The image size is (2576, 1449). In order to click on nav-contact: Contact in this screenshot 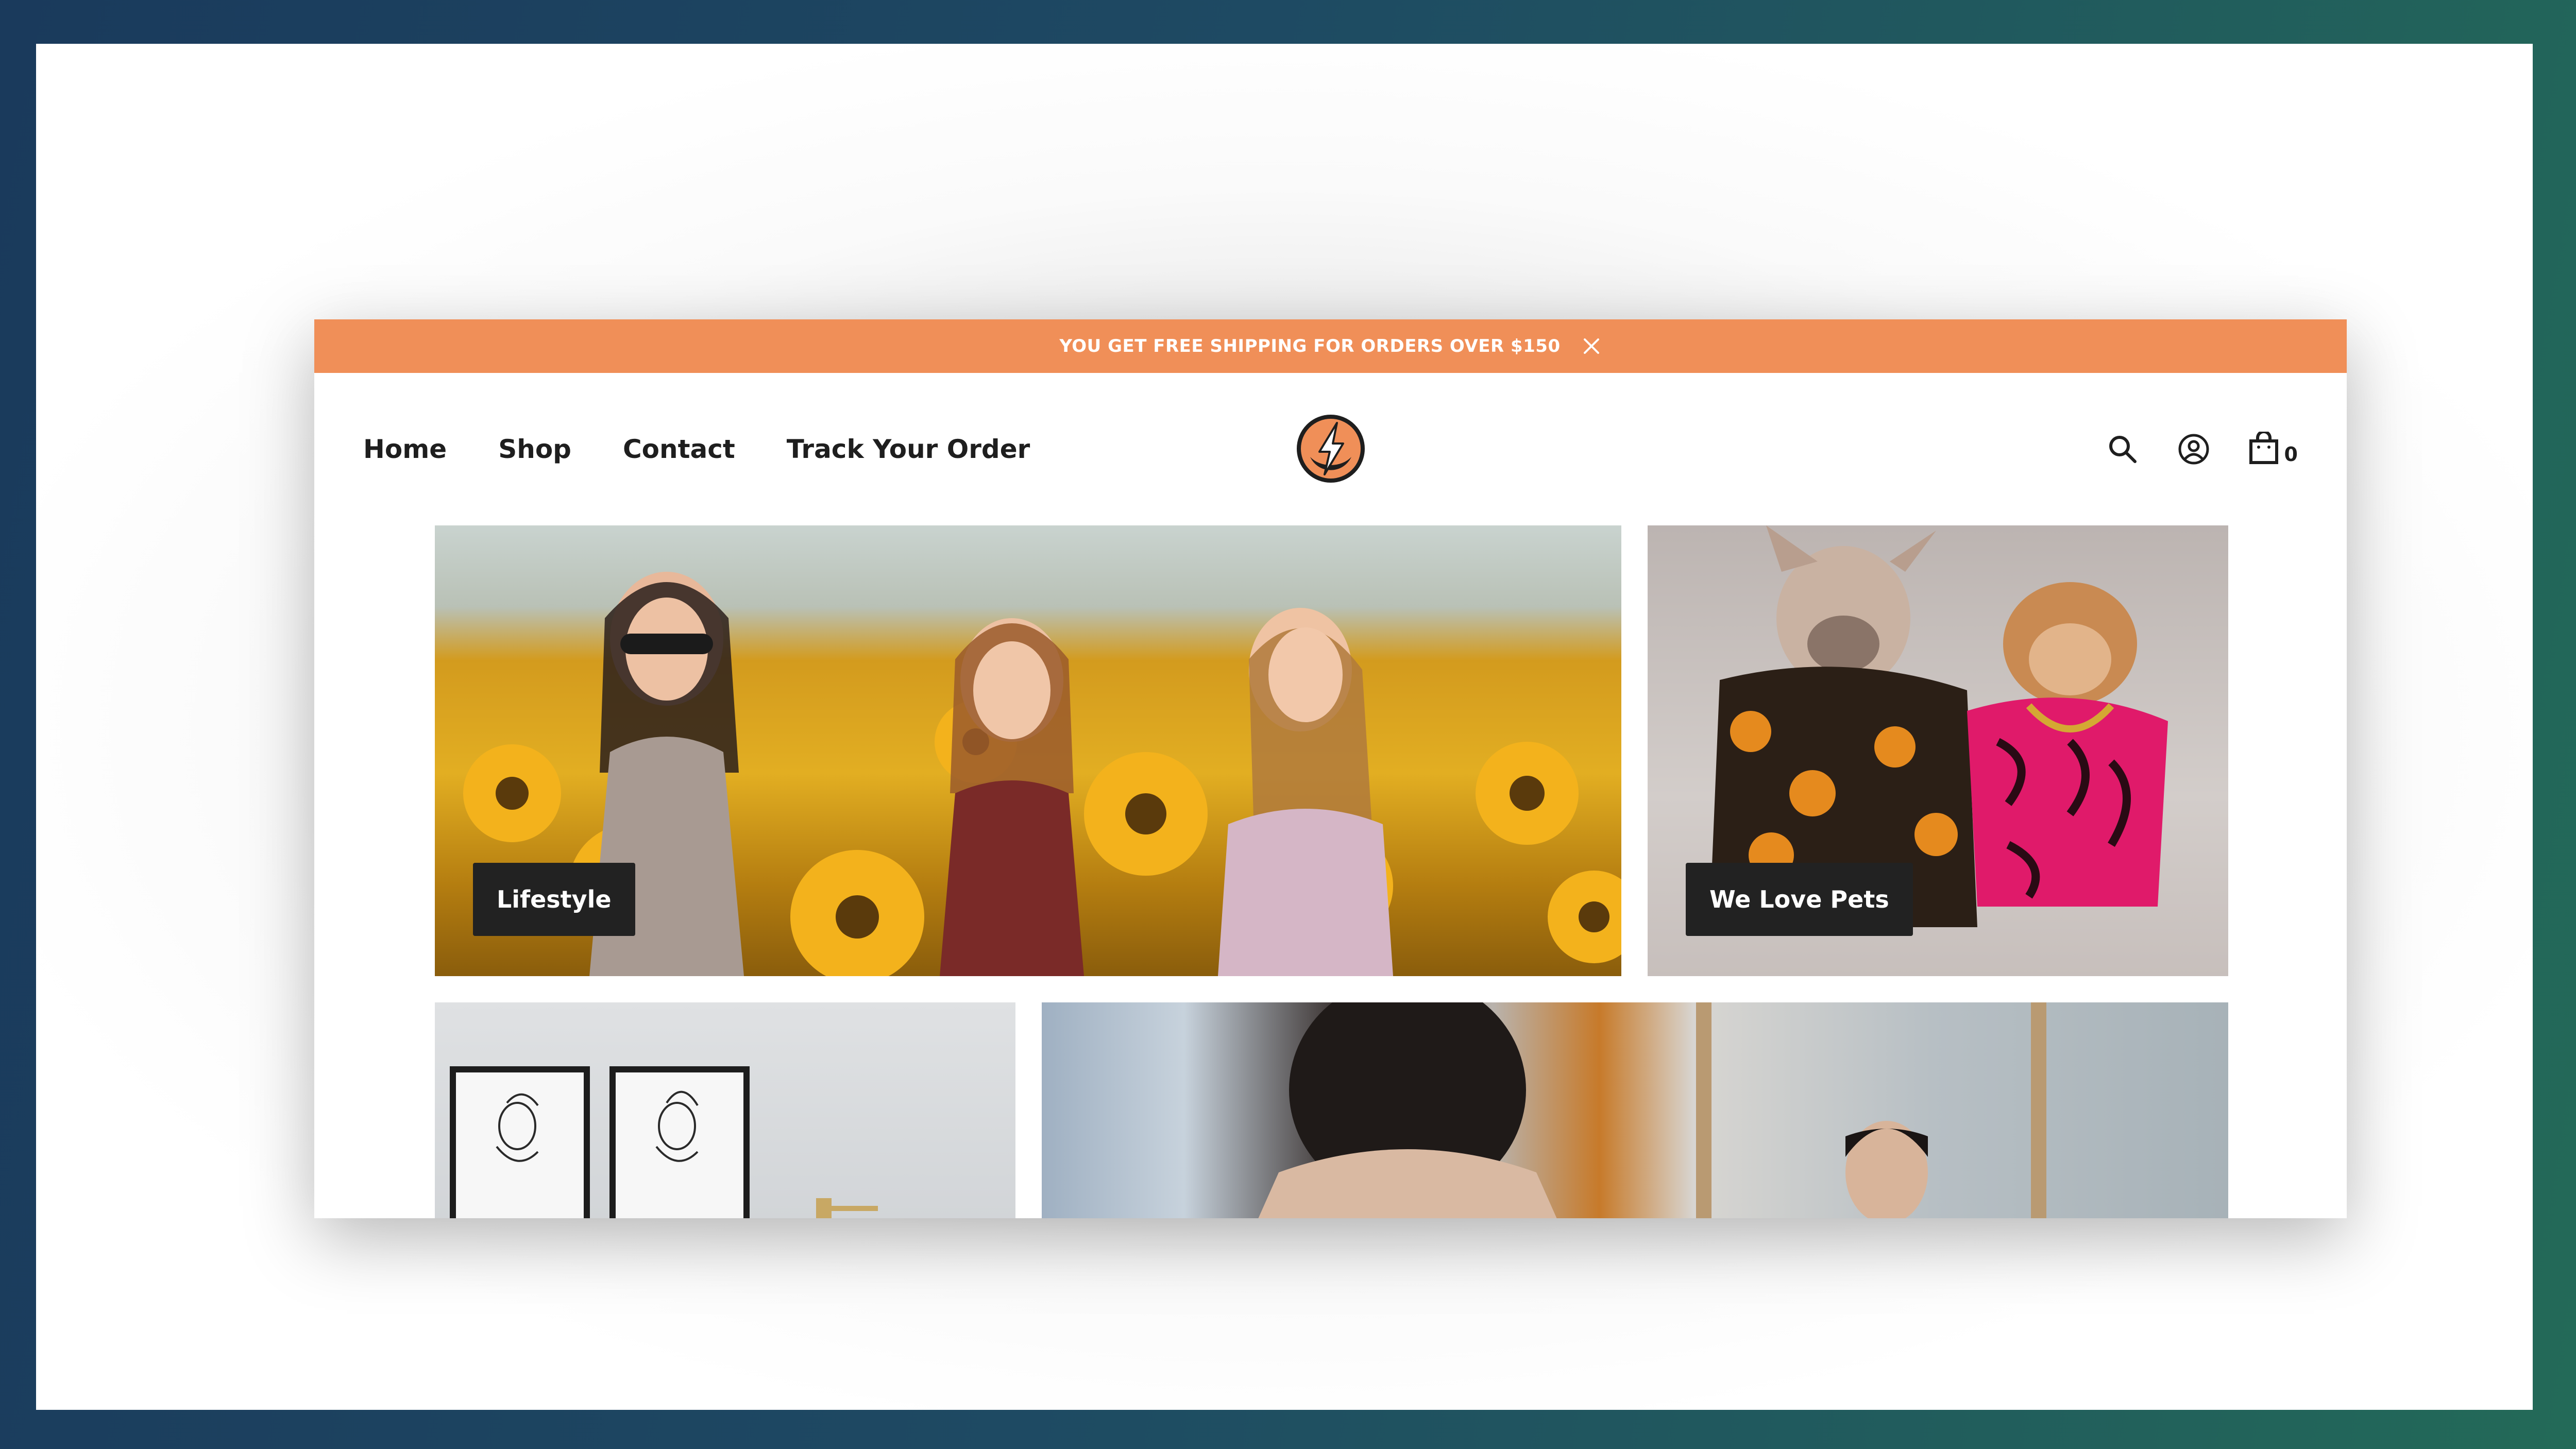, I will do `click(679, 449)`.